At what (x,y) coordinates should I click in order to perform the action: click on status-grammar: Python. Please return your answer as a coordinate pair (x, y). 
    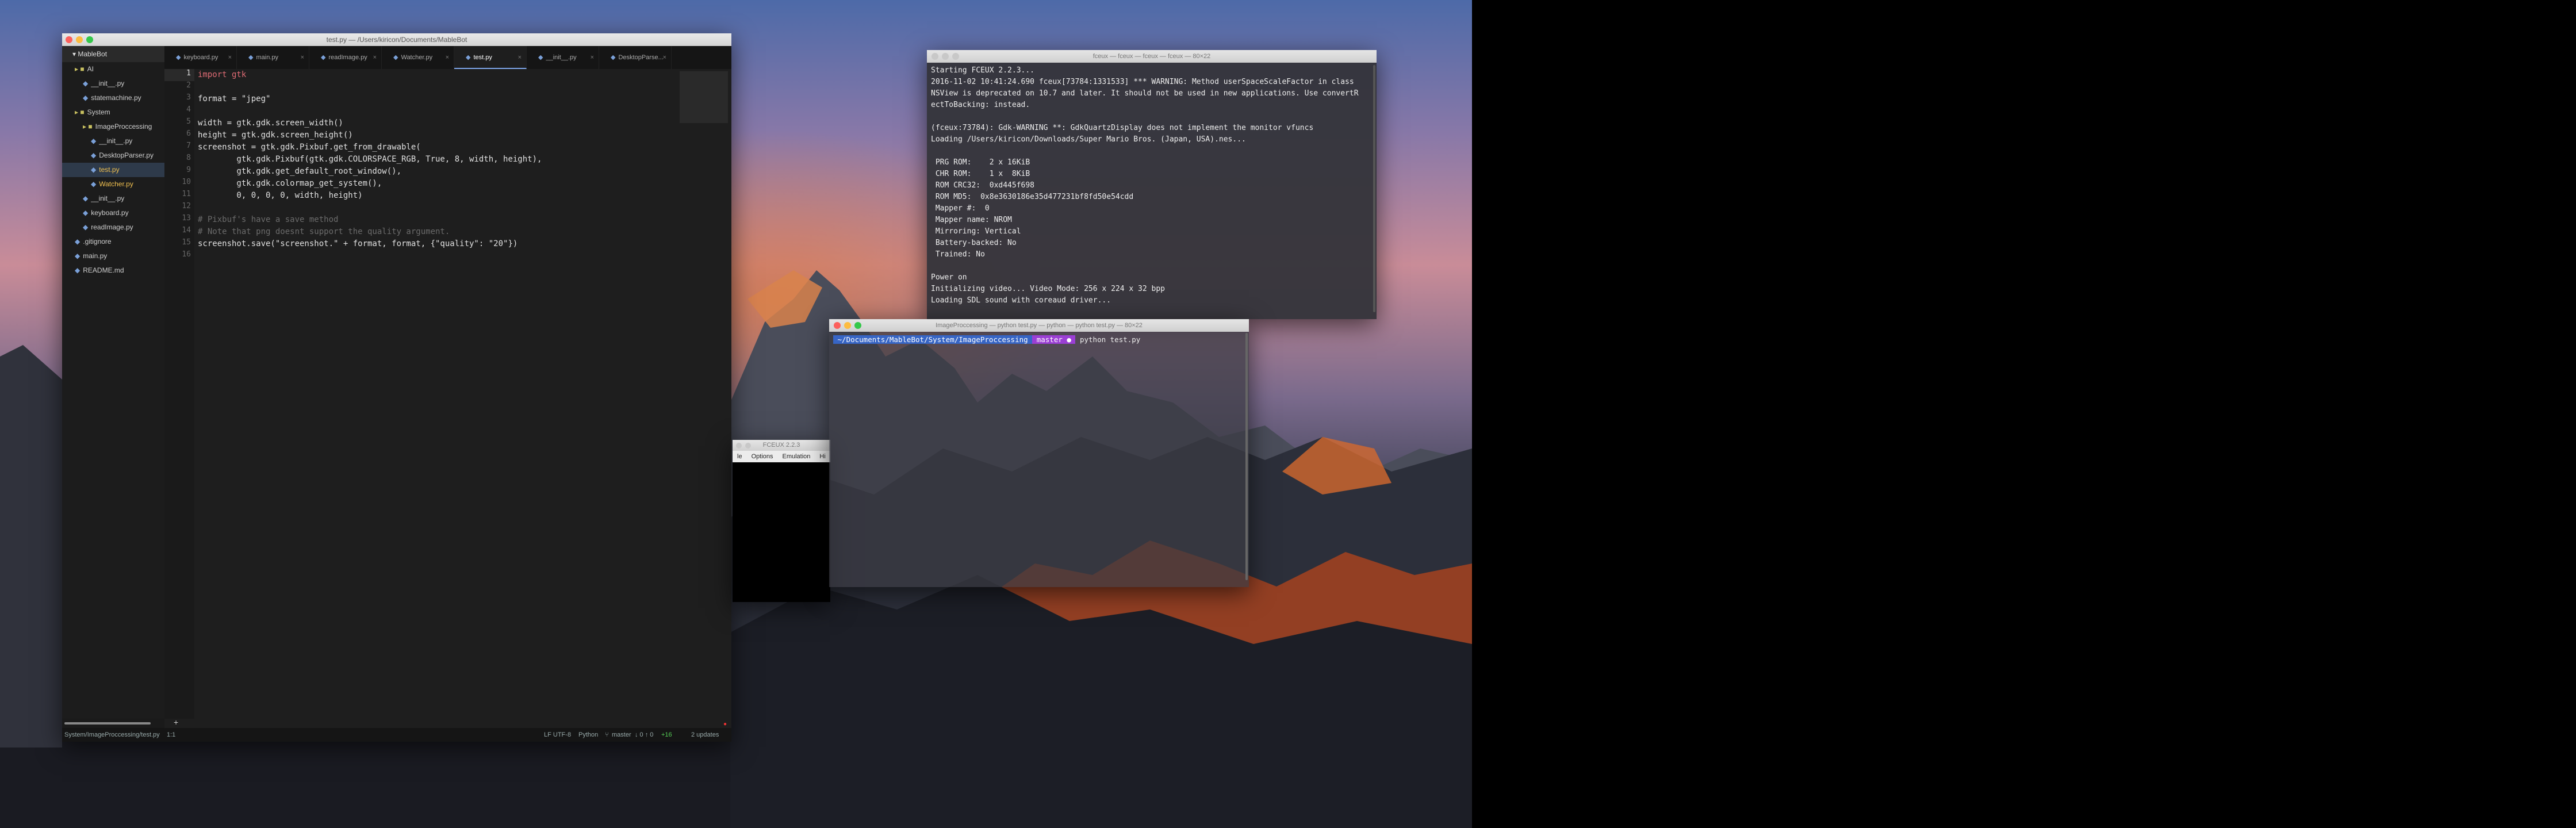
    Looking at the image, I should click on (588, 735).